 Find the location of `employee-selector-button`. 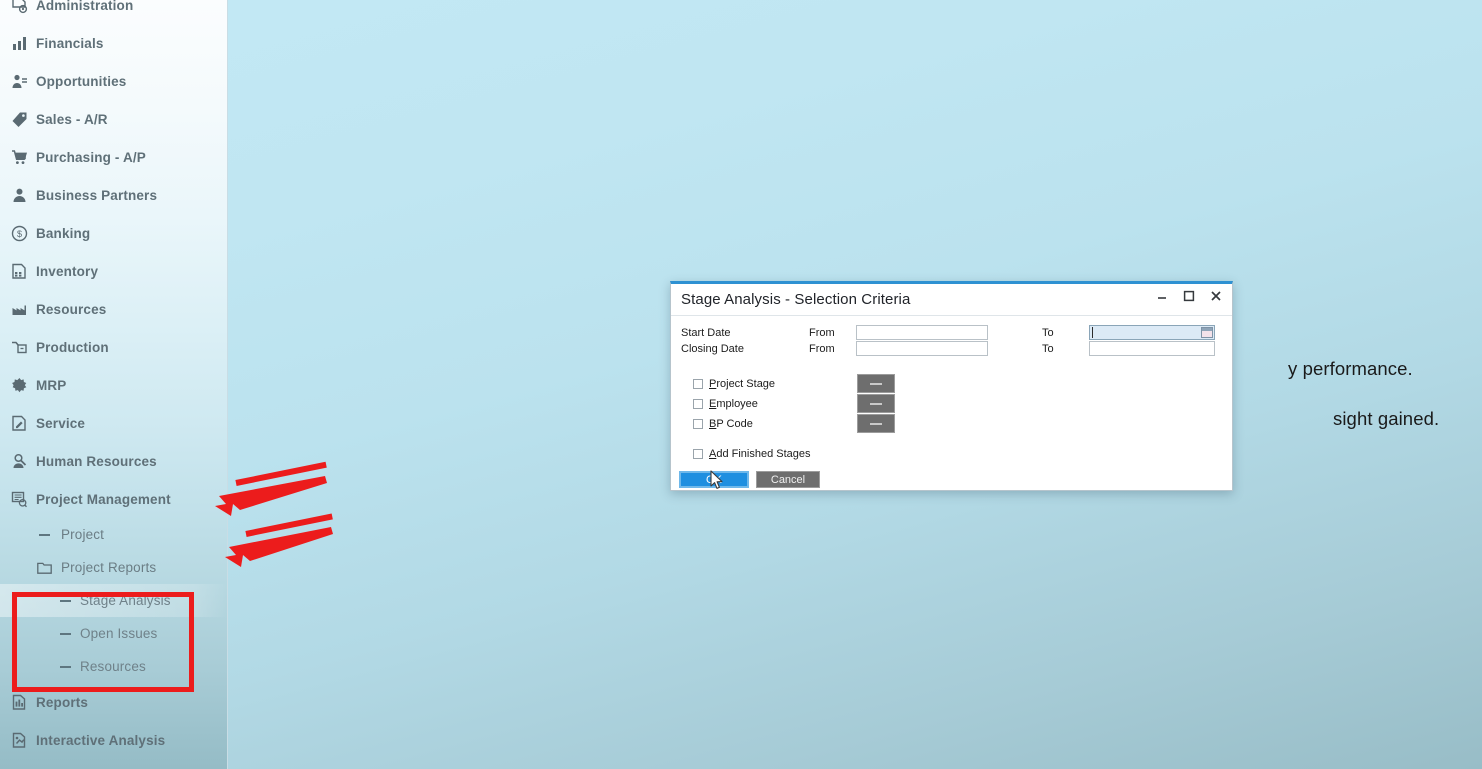

employee-selector-button is located at coordinates (876, 403).